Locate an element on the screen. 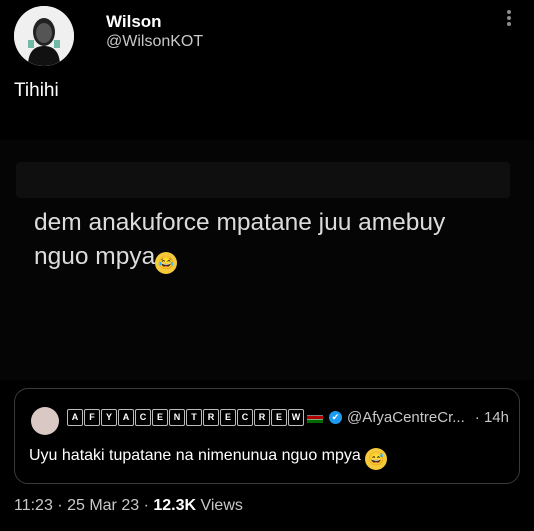  quoted-avatar is located at coordinates (45, 421).